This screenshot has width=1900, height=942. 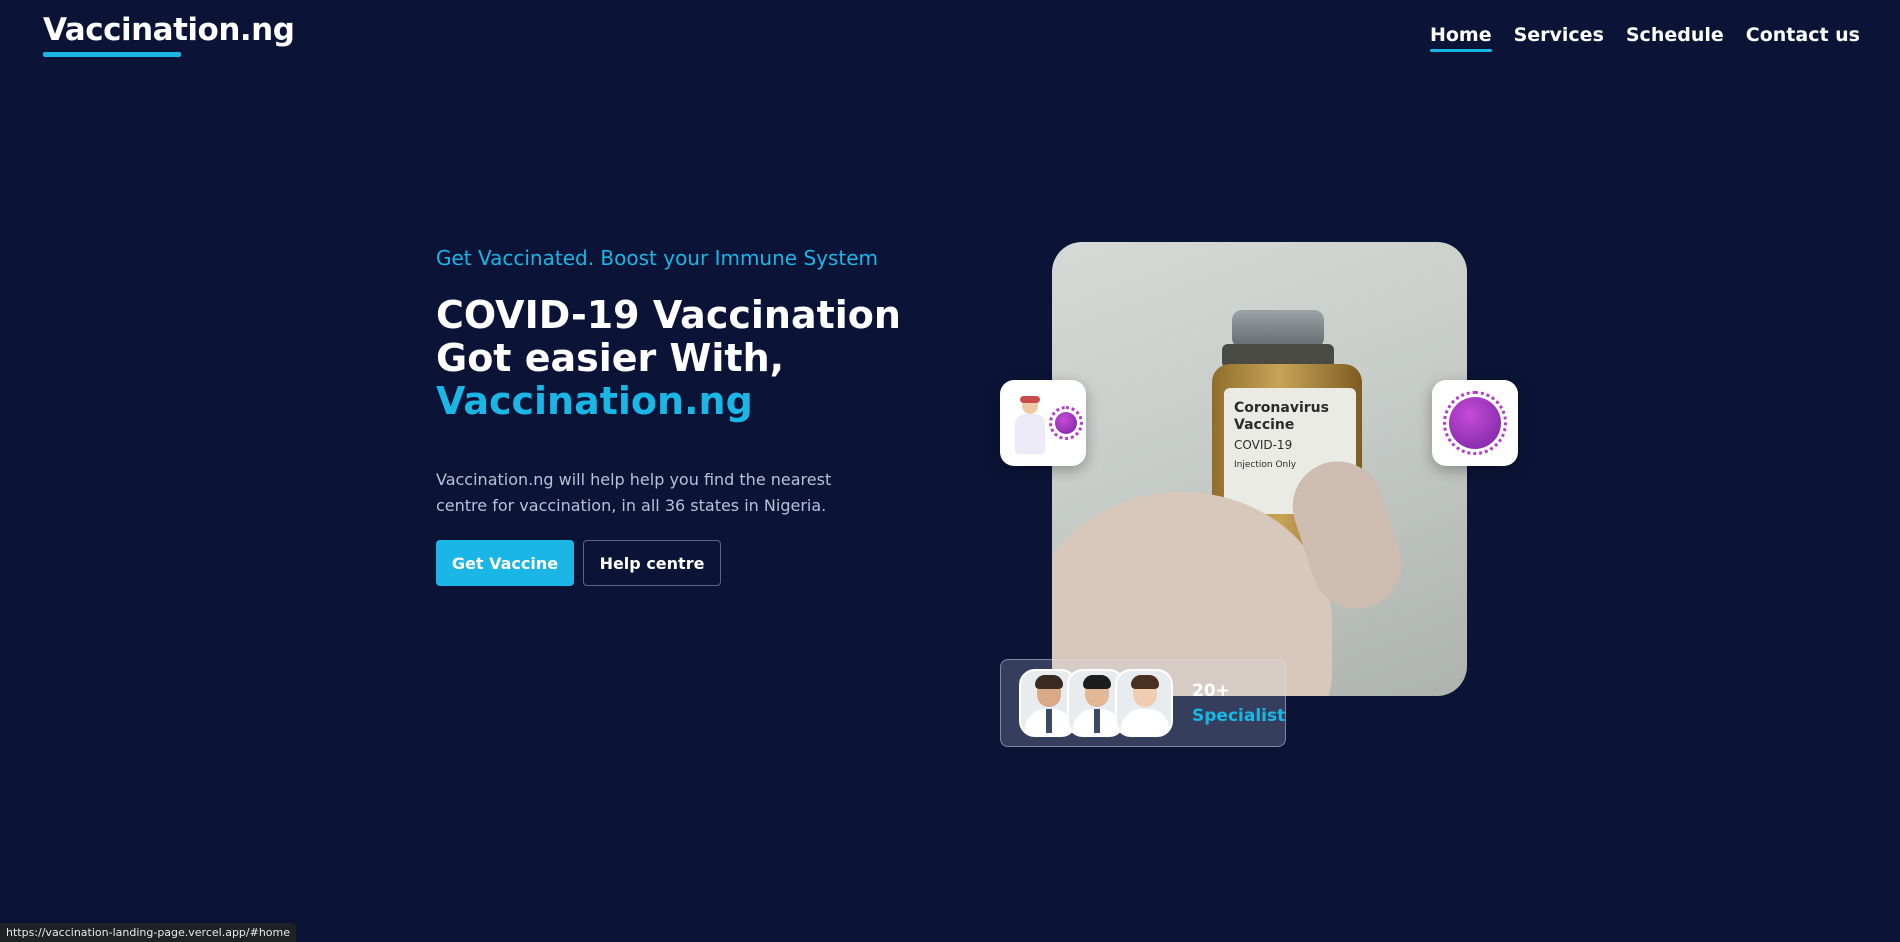 What do you see at coordinates (1030, 399) in the screenshot?
I see `doctor-cap` at bounding box center [1030, 399].